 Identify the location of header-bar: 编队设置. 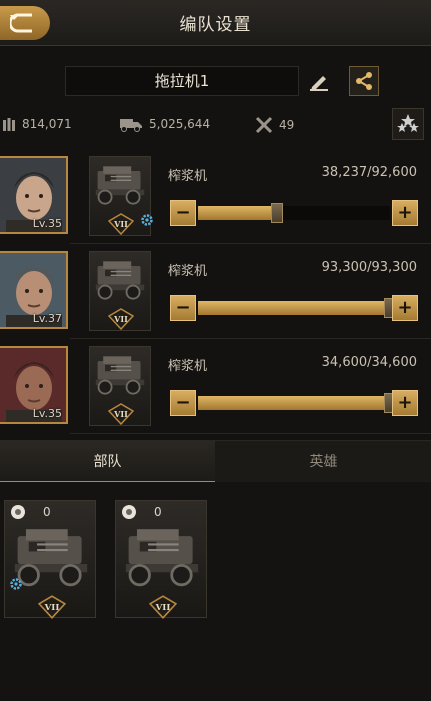
(215, 23).